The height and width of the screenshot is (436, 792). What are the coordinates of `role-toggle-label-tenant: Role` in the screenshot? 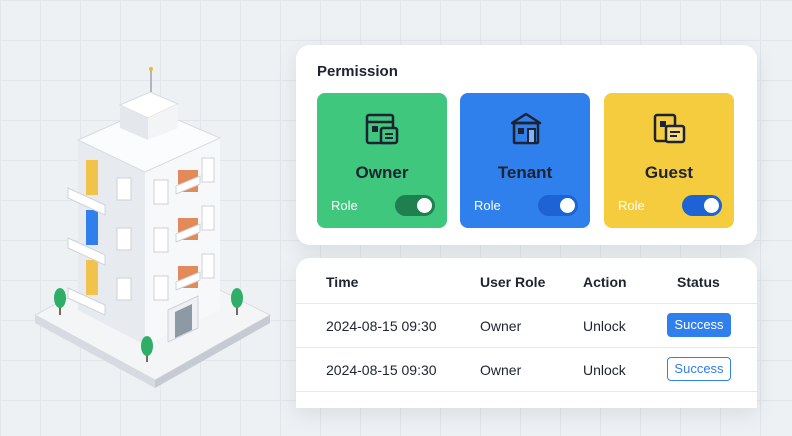 It's located at (487, 205).